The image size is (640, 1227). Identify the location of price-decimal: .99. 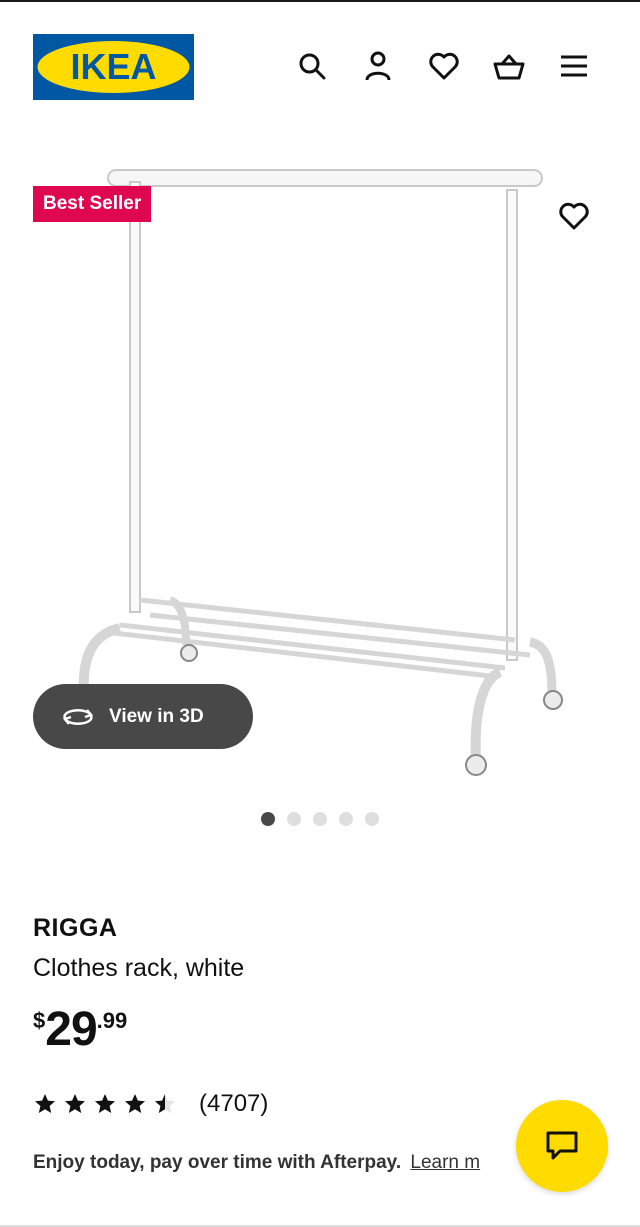
(112, 1020).